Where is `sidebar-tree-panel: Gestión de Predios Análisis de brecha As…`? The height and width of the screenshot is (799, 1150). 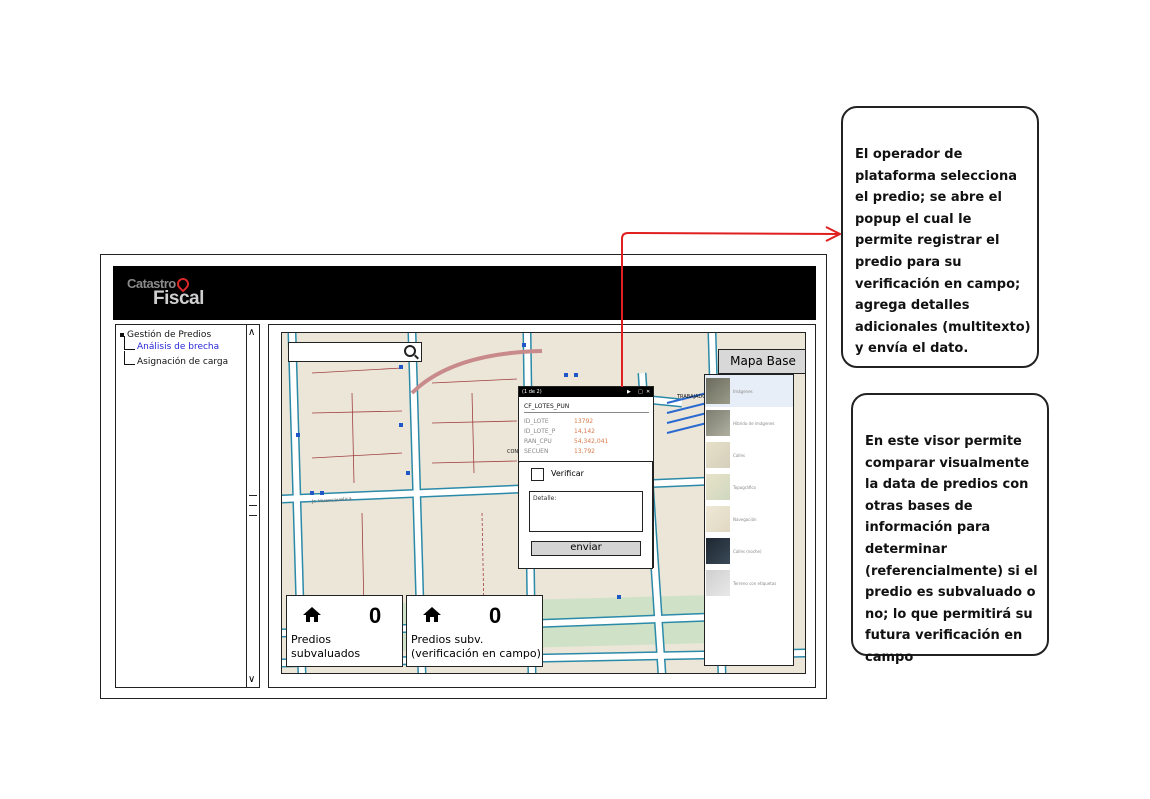
sidebar-tree-panel: Gestión de Predios Análisis de brecha As… is located at coordinates (187, 506).